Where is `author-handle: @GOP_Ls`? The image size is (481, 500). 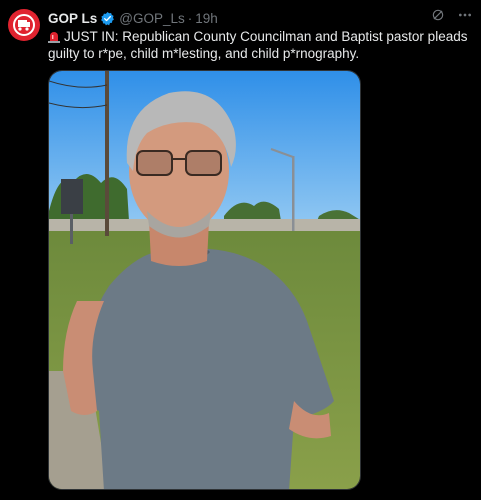 author-handle: @GOP_Ls is located at coordinates (151, 18).